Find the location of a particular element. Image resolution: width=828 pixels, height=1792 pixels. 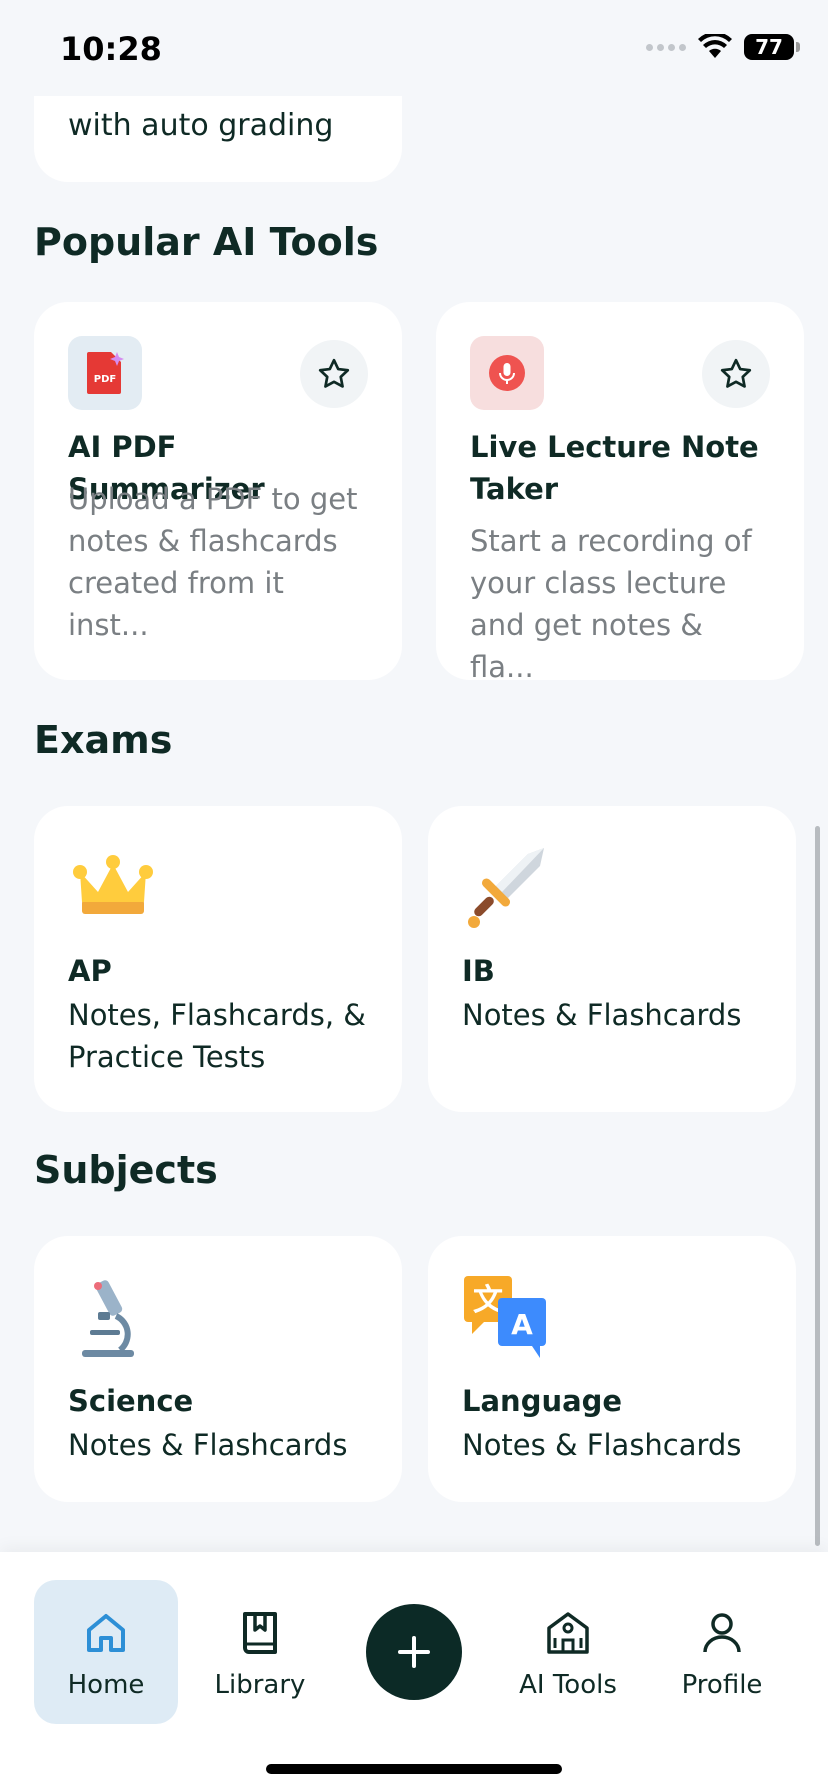

exam-subtitle: Notes & Flashcards is located at coordinates (602, 1015).